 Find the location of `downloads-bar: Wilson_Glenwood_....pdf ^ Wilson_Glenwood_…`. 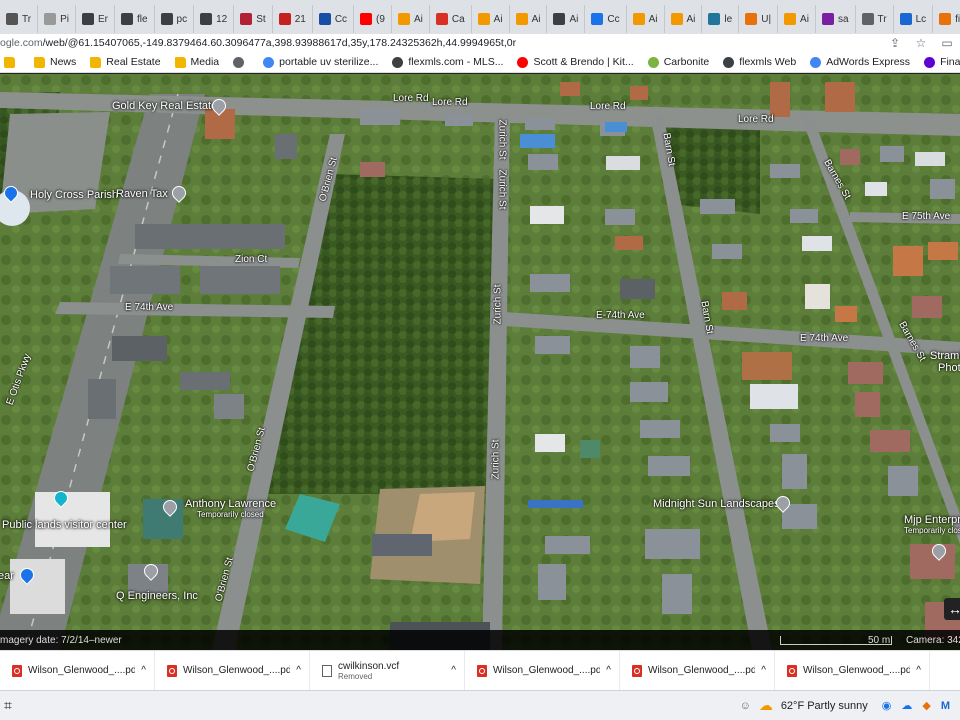

downloads-bar: Wilson_Glenwood_....pdf ^ Wilson_Glenwood_… is located at coordinates (480, 670).